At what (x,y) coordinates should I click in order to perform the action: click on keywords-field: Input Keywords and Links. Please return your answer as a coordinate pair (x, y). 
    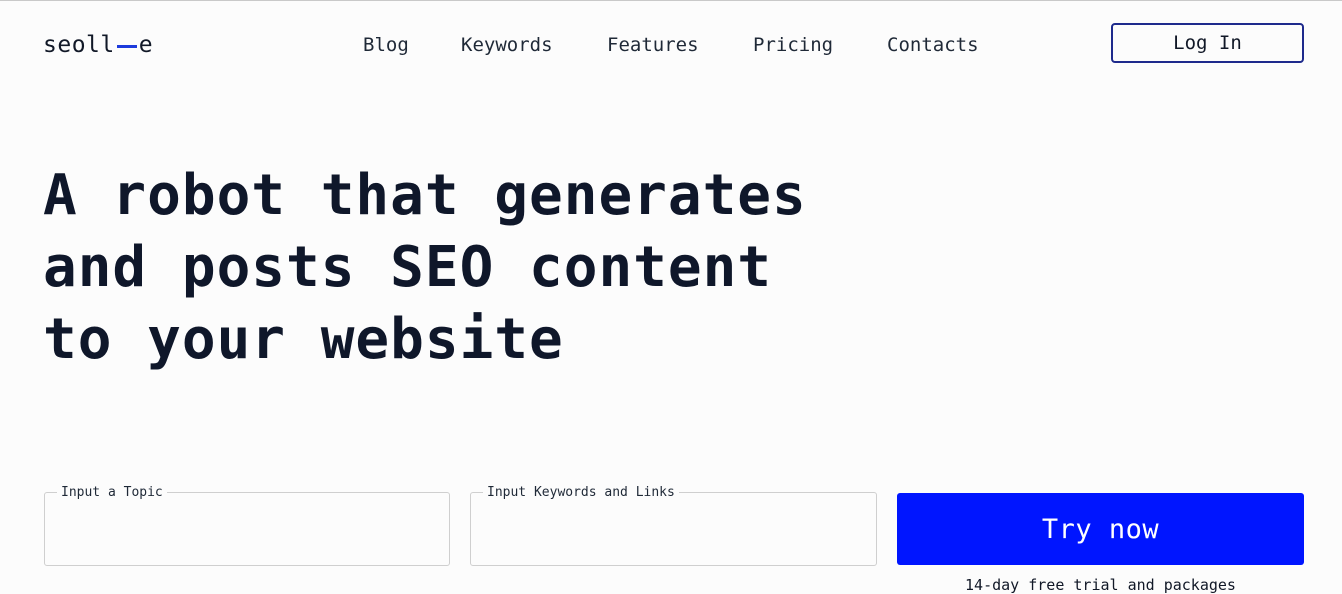
    Looking at the image, I should click on (673, 525).